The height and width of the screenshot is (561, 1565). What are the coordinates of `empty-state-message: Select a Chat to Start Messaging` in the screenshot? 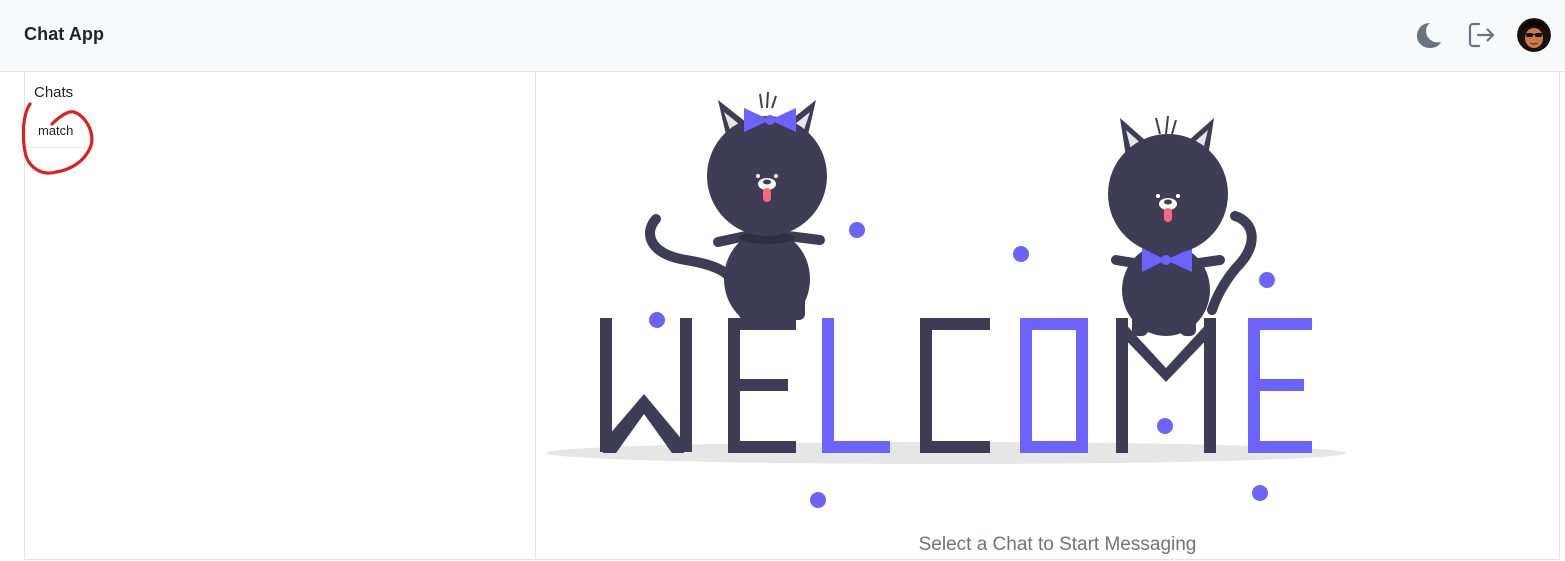 It's located at (1057, 544).